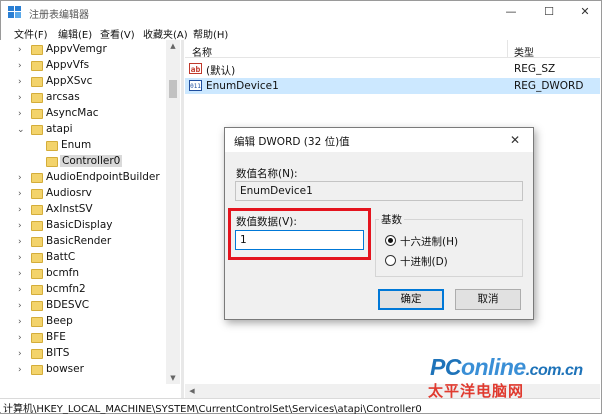  I want to click on minimize-button: —, so click(511, 12).